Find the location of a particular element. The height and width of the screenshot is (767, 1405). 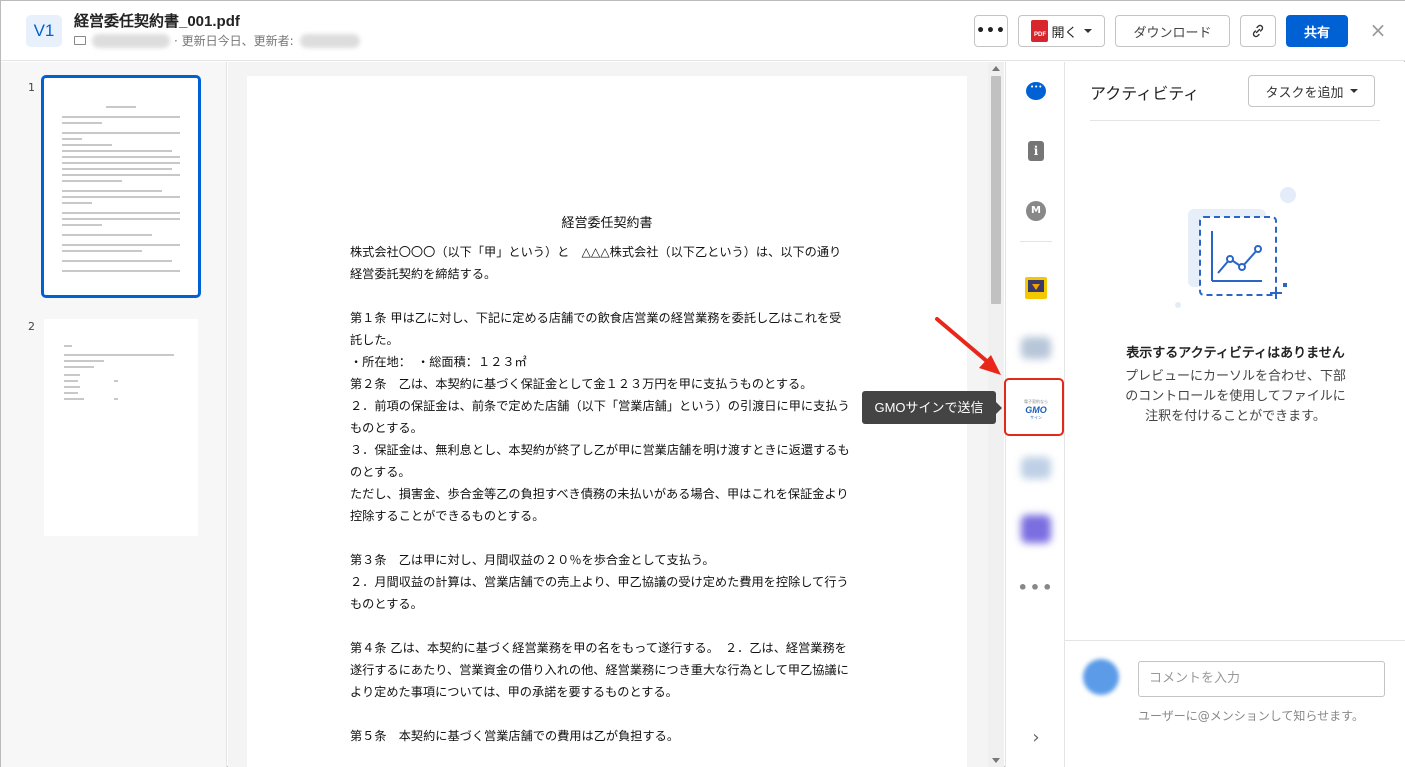

open-label: 開く is located at coordinates (1064, 33).